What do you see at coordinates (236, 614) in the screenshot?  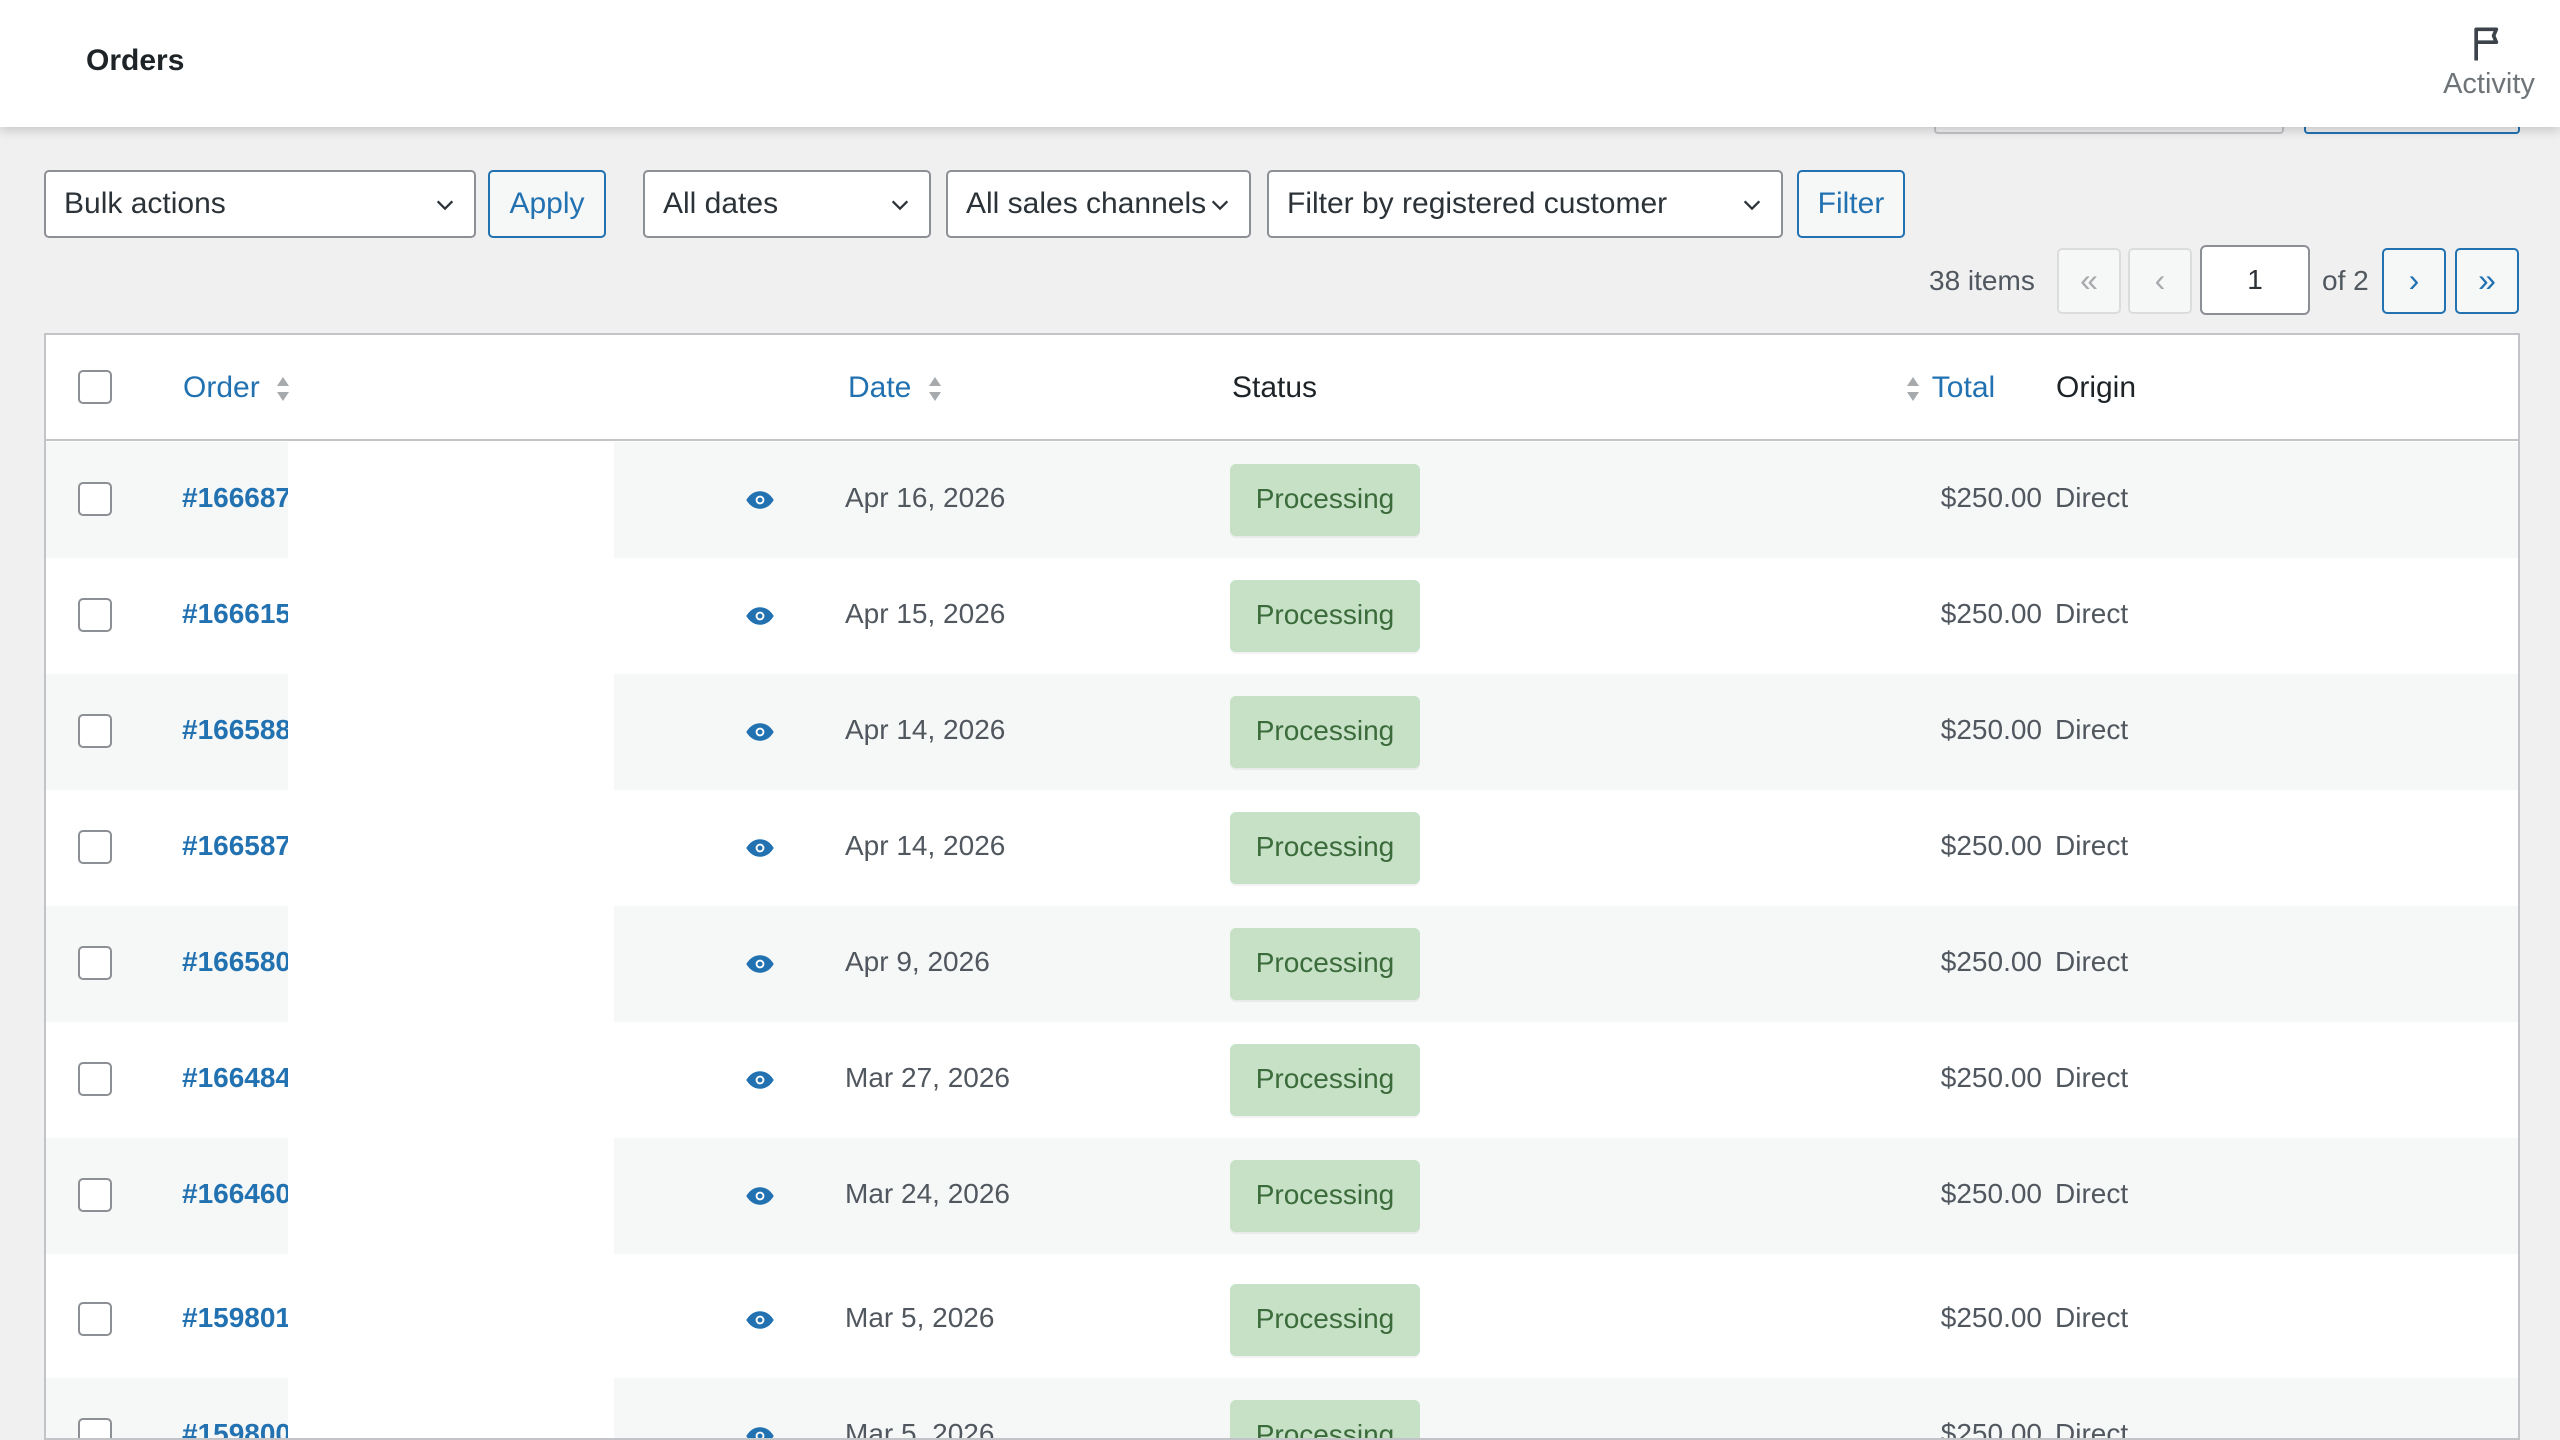 I see `order-number-link: #166615` at bounding box center [236, 614].